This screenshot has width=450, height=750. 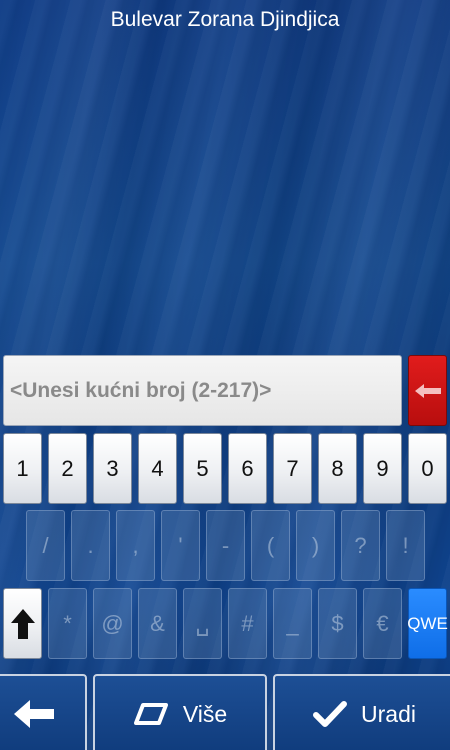 What do you see at coordinates (33, 714) in the screenshot?
I see `back-arrow-icon` at bounding box center [33, 714].